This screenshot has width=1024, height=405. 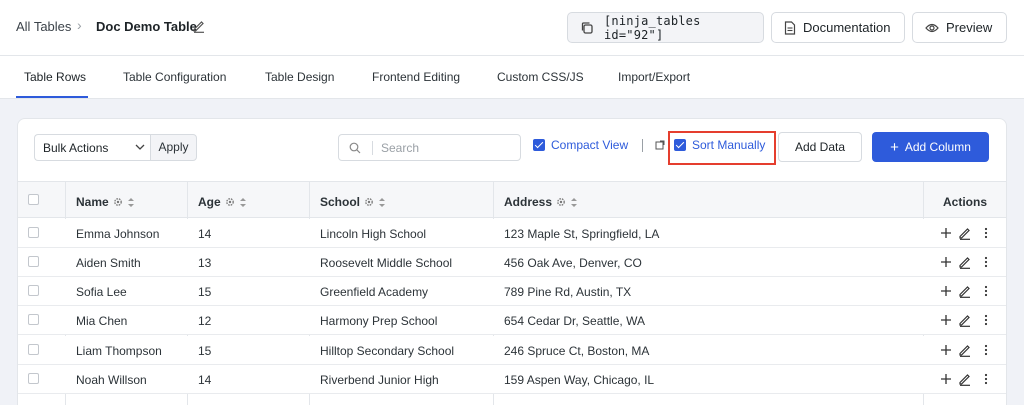 I want to click on eye-icon, so click(x=932, y=27).